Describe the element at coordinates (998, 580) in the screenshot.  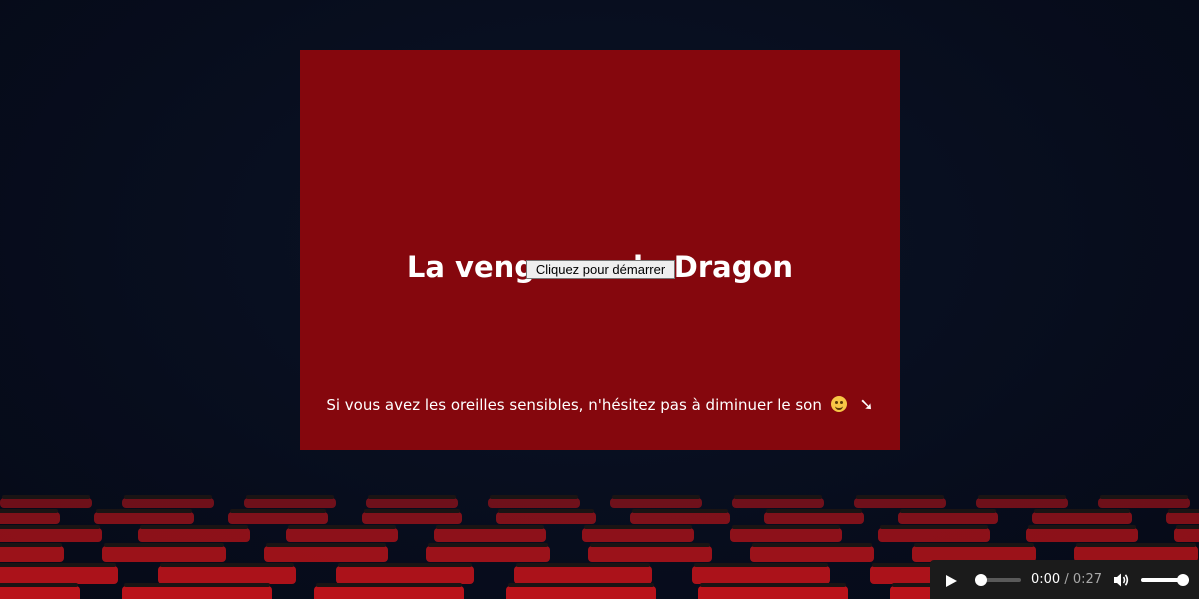
I see `seek-slider` at that location.